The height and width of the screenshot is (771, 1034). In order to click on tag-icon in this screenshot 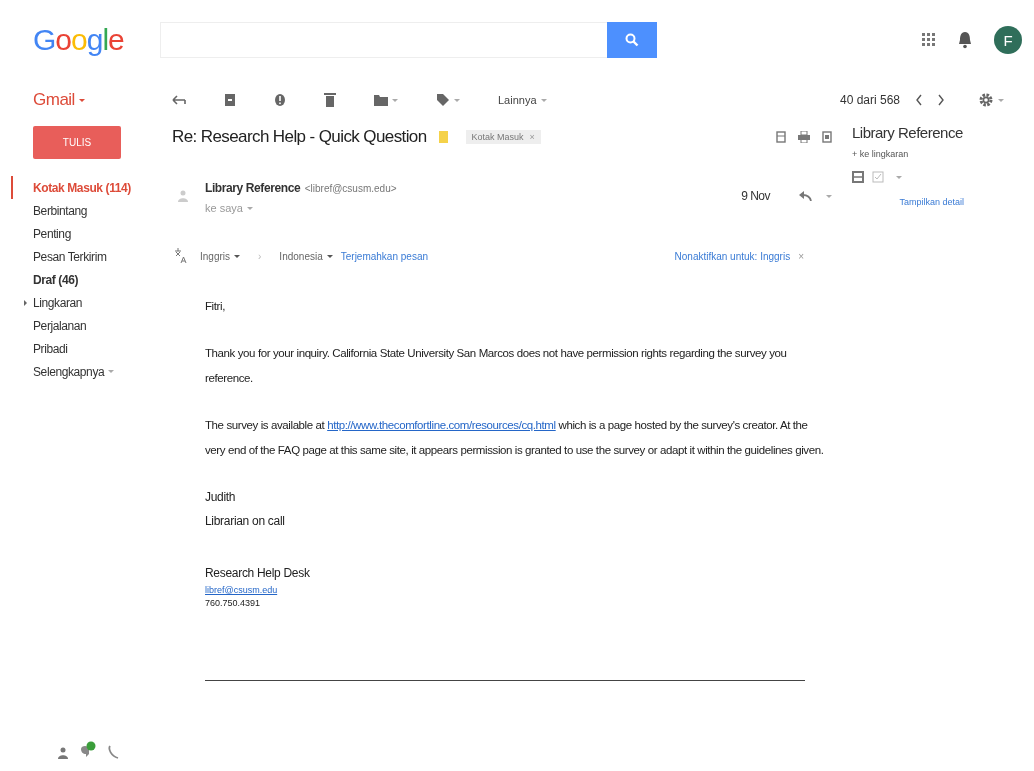, I will do `click(443, 100)`.